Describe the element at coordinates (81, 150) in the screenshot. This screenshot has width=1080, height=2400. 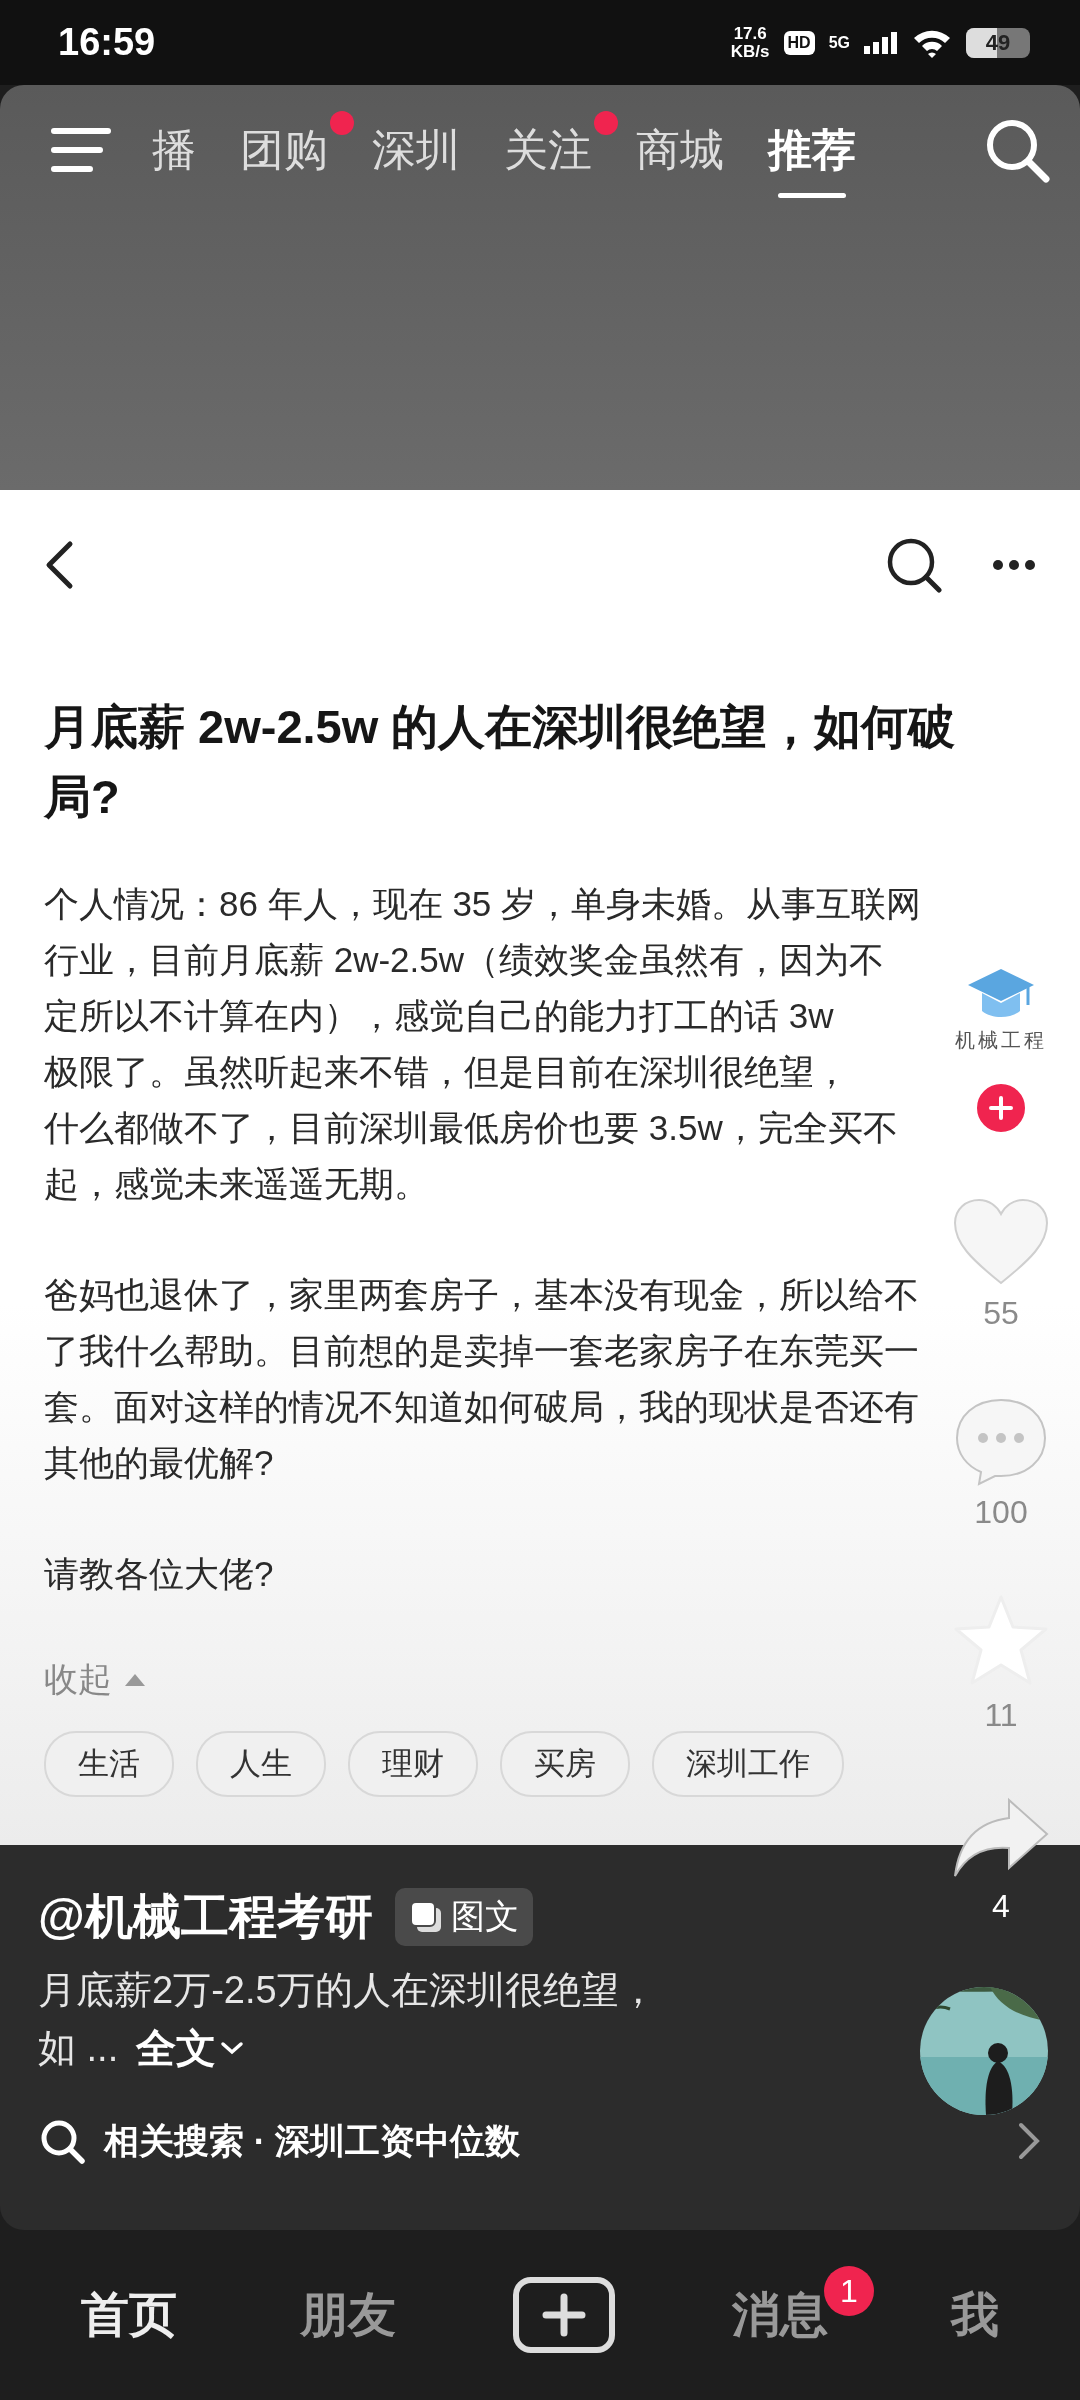
I see `menu-icon` at that location.